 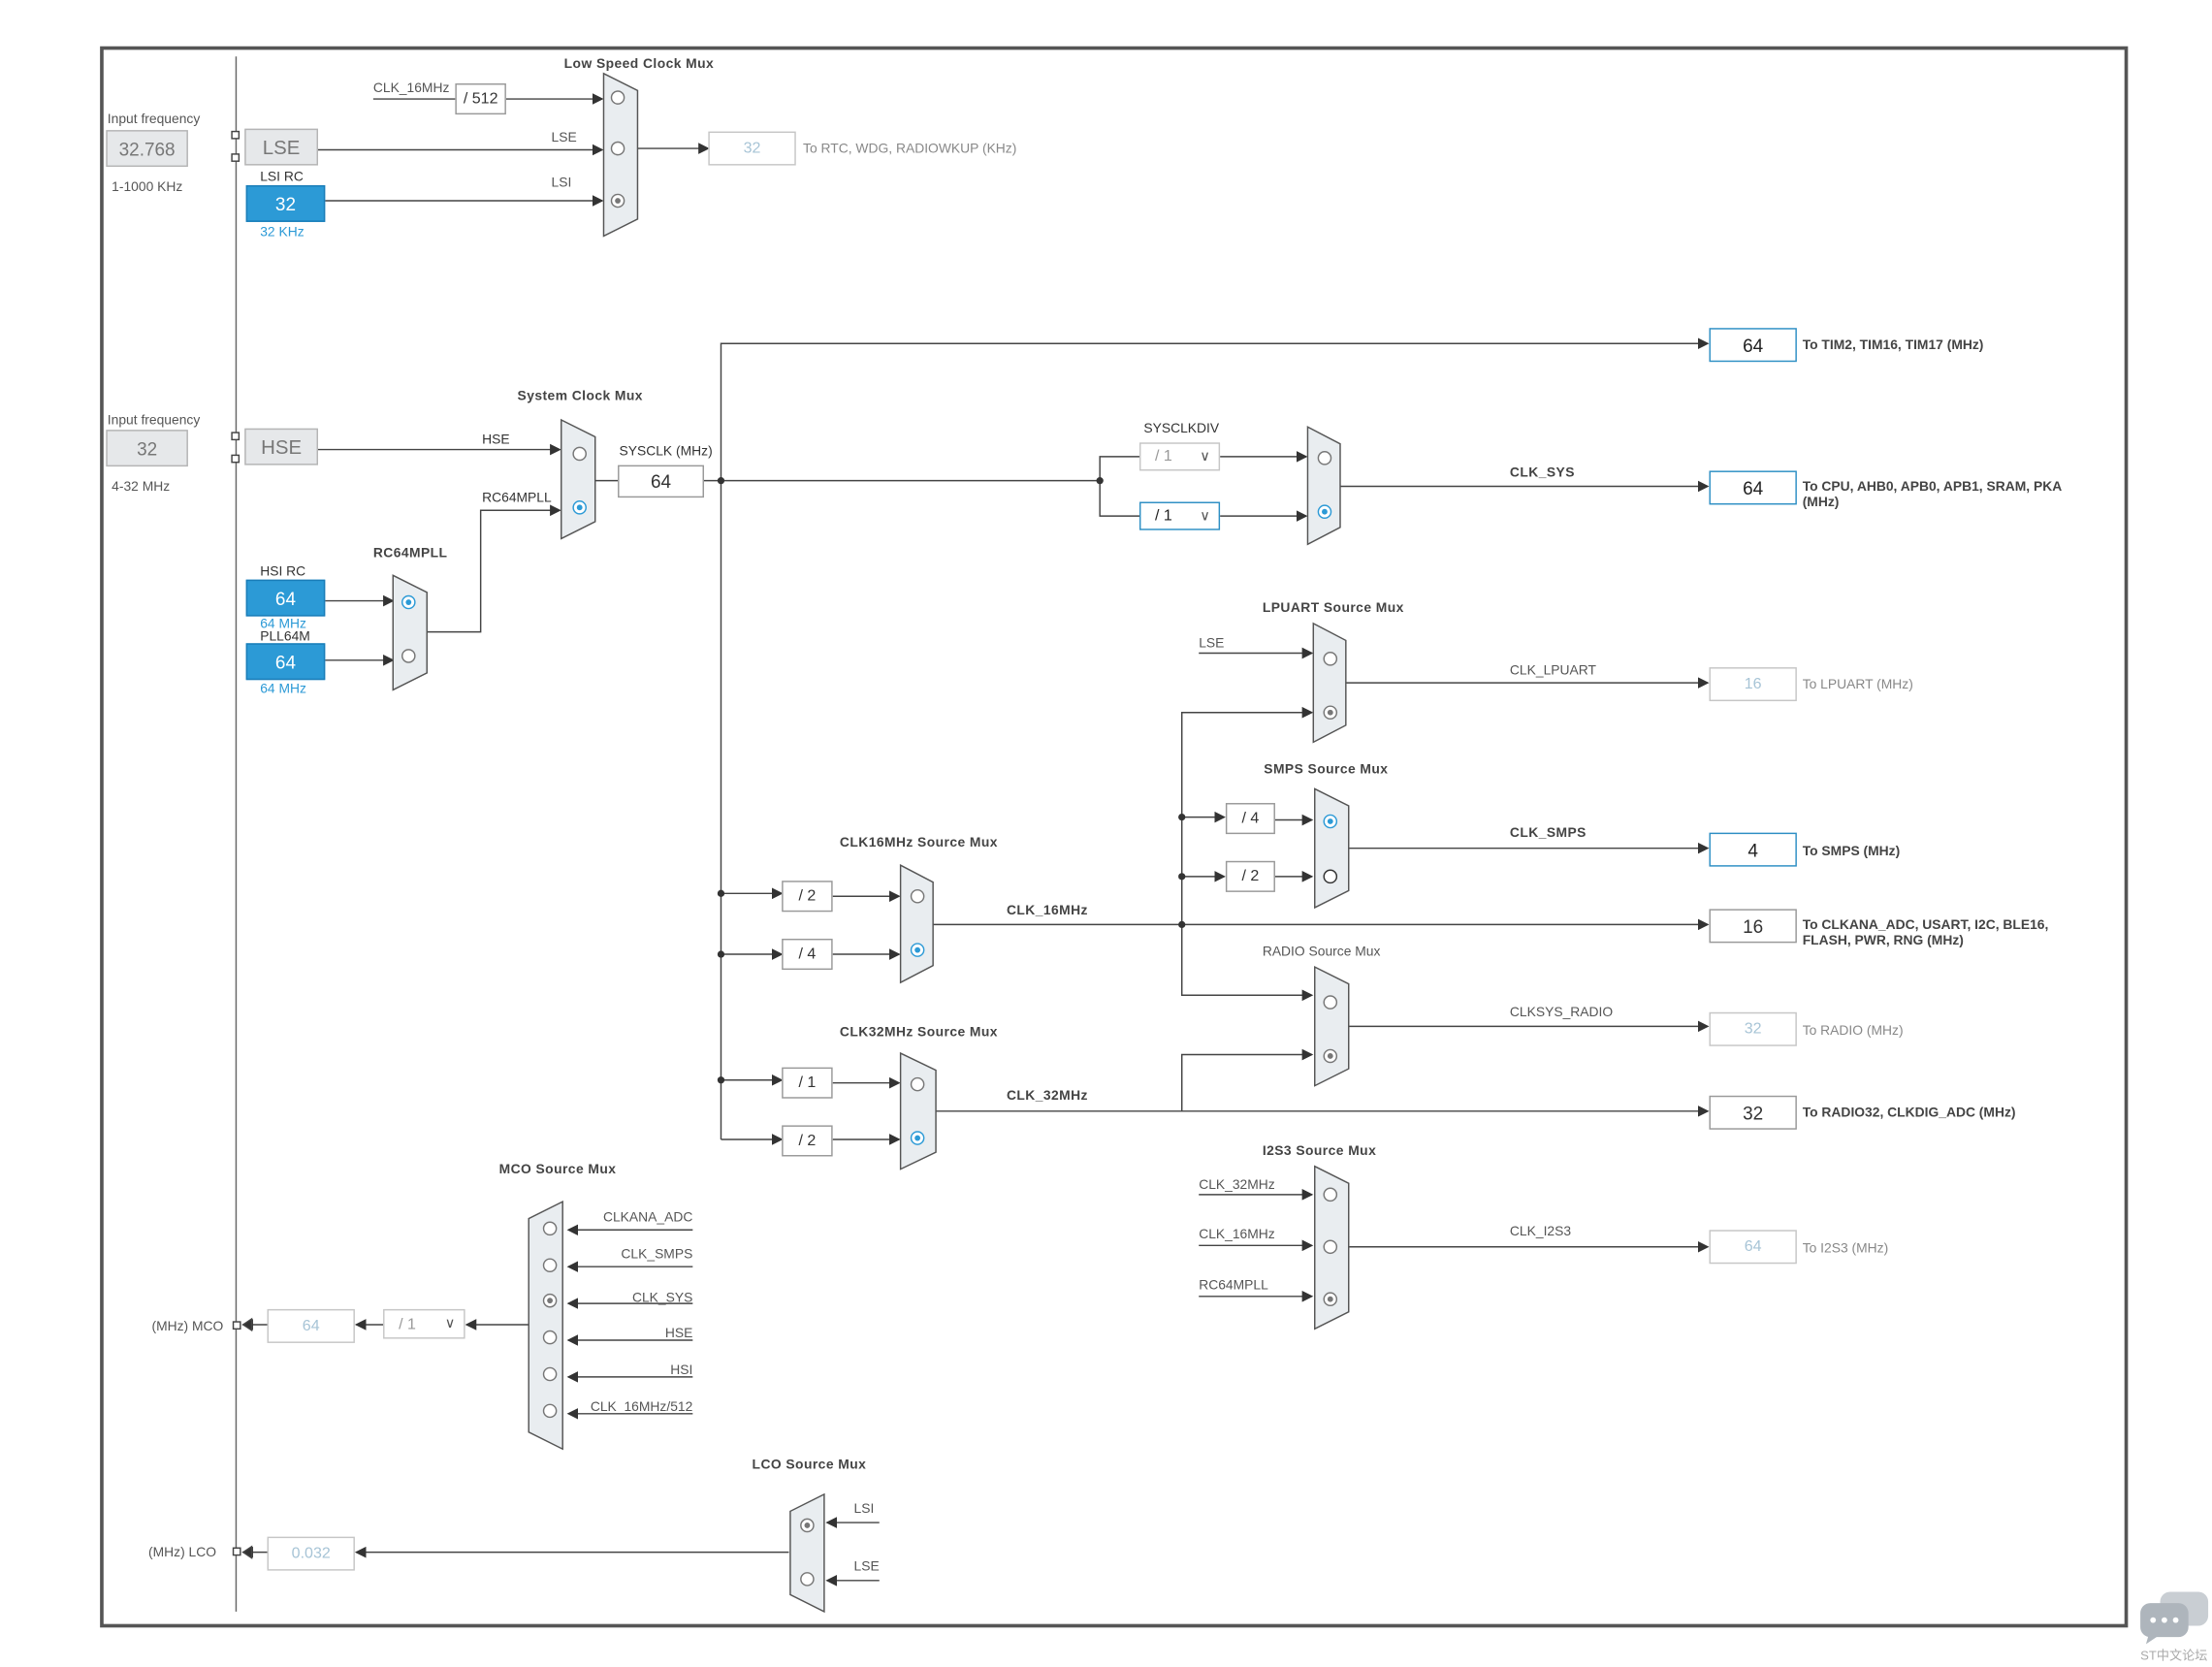 What do you see at coordinates (311, 1553) in the screenshot?
I see `lco-output-field: 0.032` at bounding box center [311, 1553].